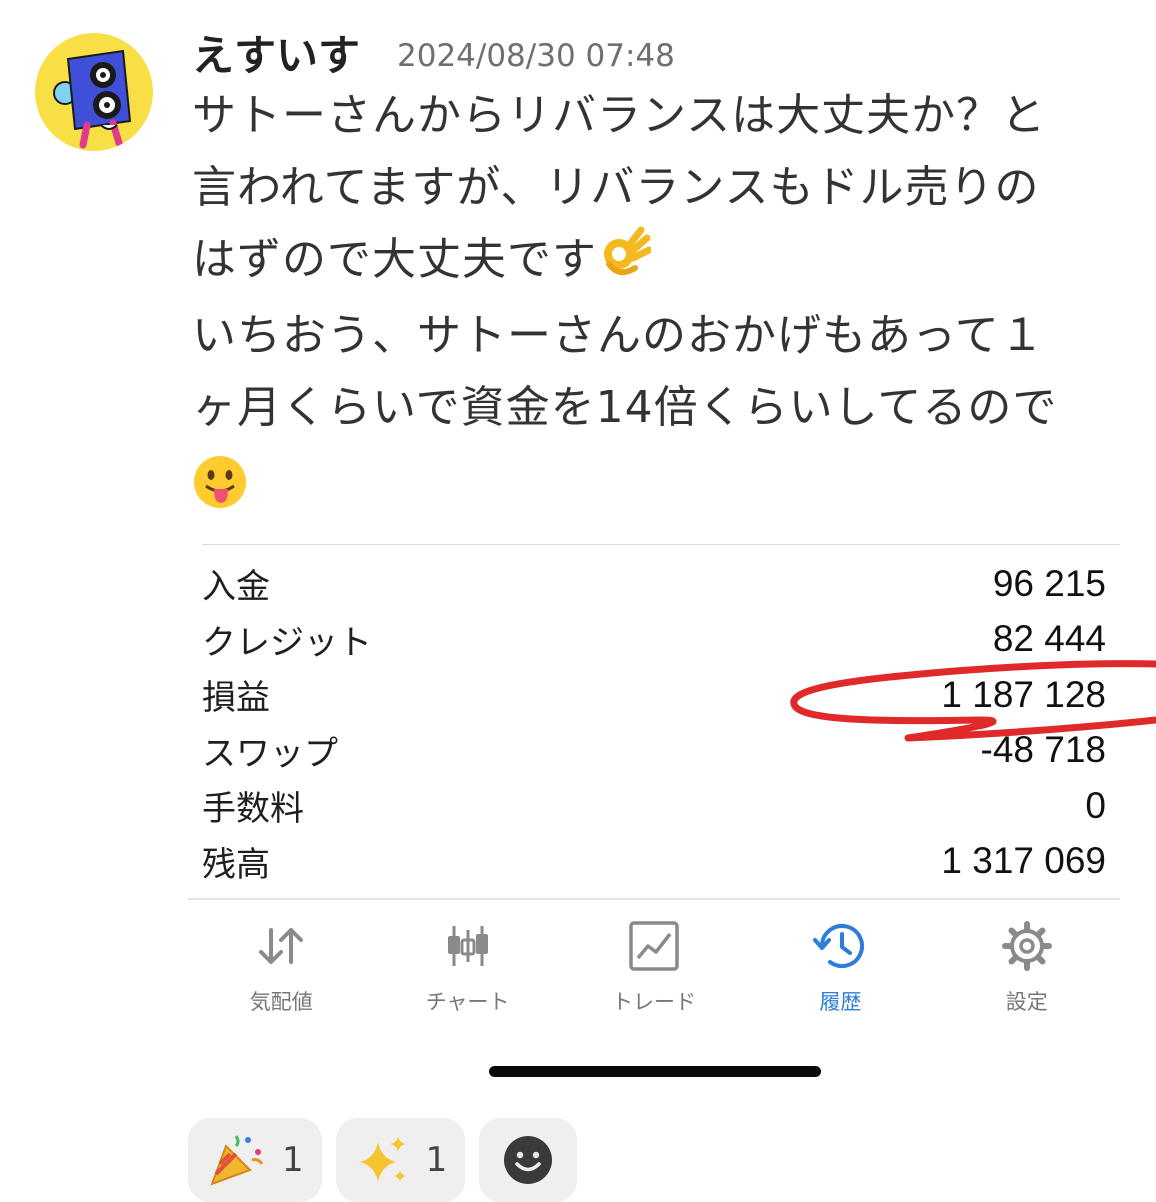 This screenshot has height=1202, width=1156. Describe the element at coordinates (236, 698) in the screenshot. I see `row-label: 損益` at that location.